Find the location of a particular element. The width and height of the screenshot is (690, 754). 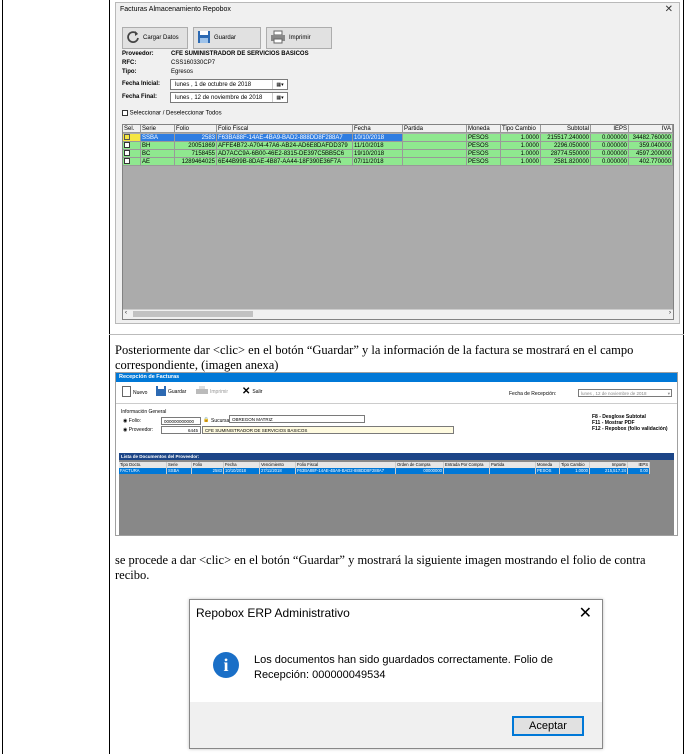

col-header: Folio is located at coordinates (196, 129).